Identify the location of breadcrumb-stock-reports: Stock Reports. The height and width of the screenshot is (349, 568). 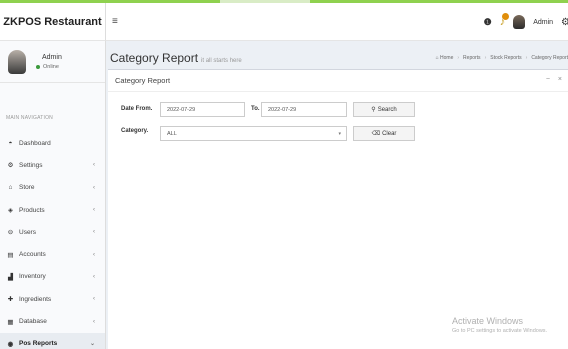
(505, 58).